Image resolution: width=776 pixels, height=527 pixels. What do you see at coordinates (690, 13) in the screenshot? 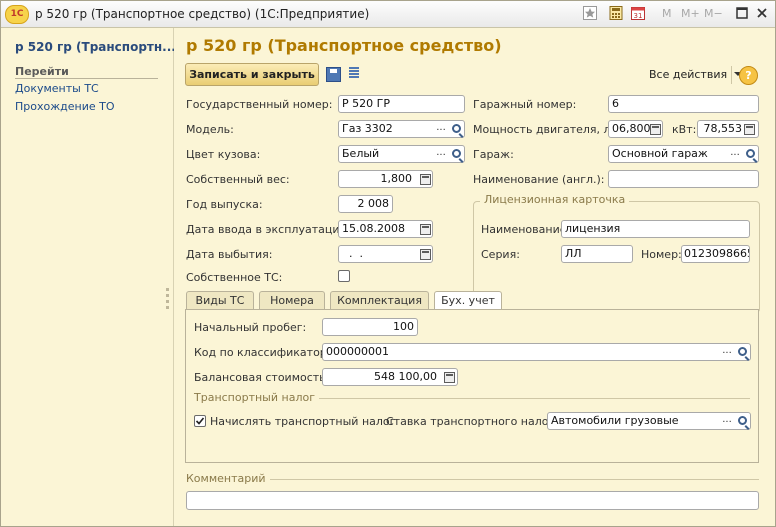
I see `memory-plus-button: M+` at bounding box center [690, 13].